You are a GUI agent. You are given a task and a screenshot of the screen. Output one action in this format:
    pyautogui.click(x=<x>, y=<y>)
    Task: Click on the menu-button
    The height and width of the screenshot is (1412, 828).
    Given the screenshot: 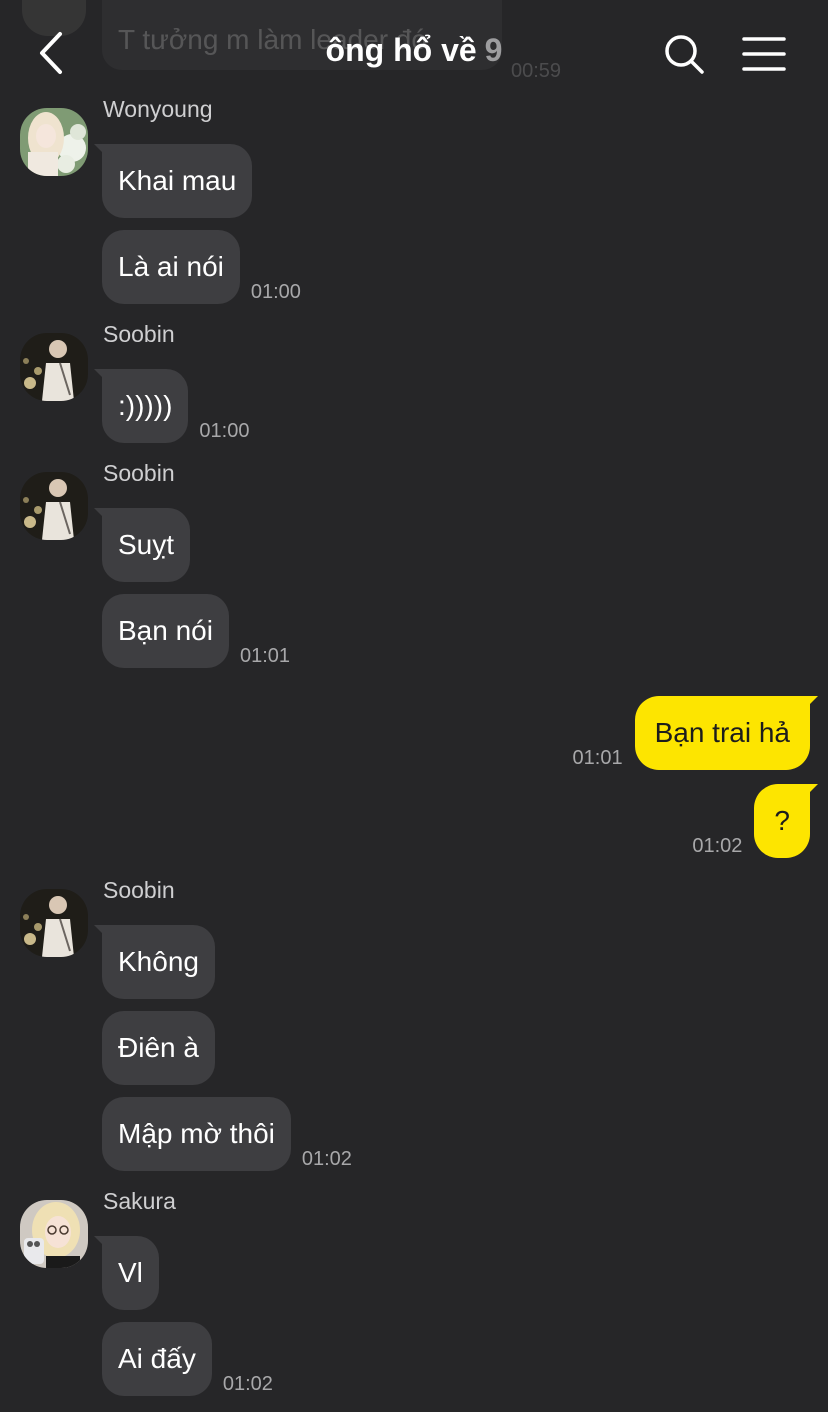 What is the action you would take?
    pyautogui.click(x=764, y=54)
    